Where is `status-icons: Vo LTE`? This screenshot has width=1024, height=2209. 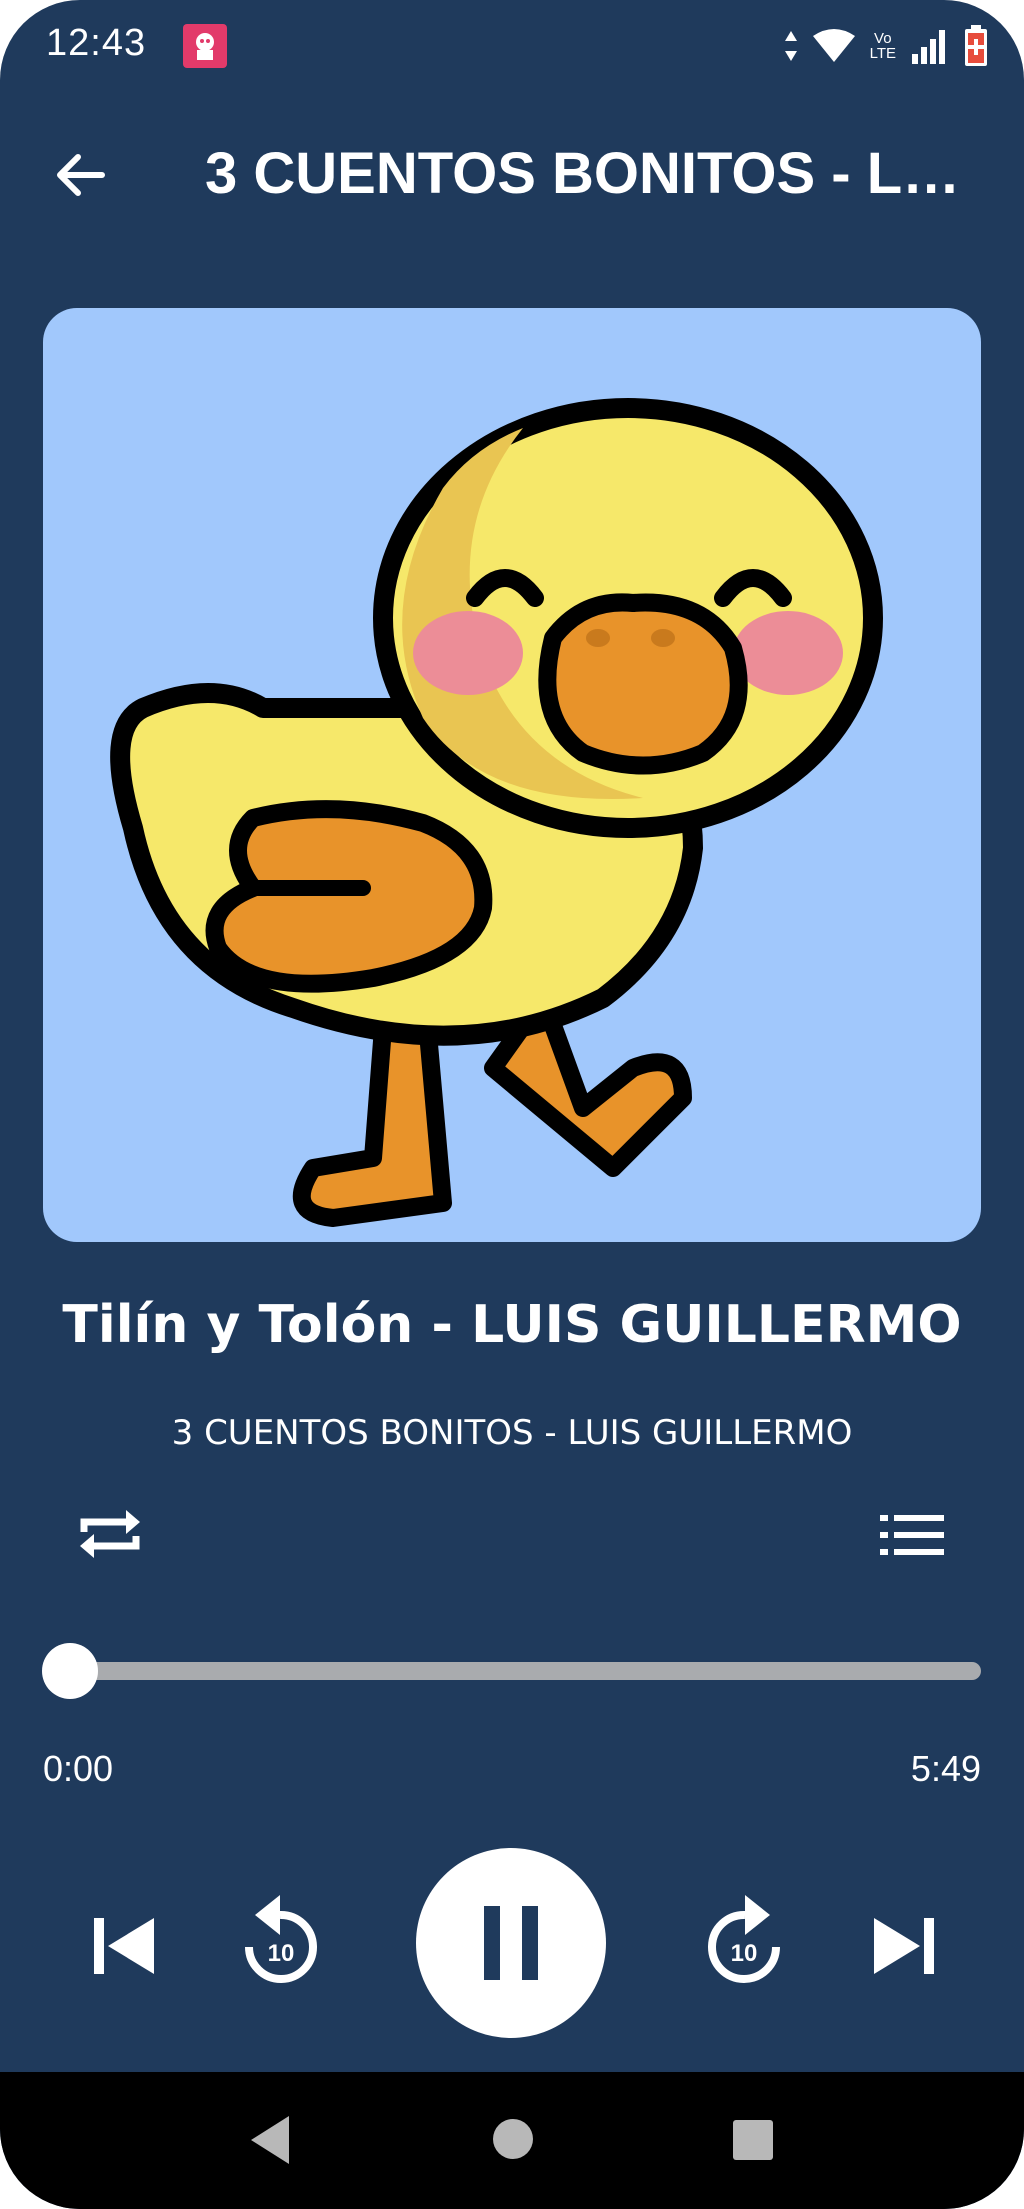
status-icons: Vo LTE is located at coordinates (886, 46).